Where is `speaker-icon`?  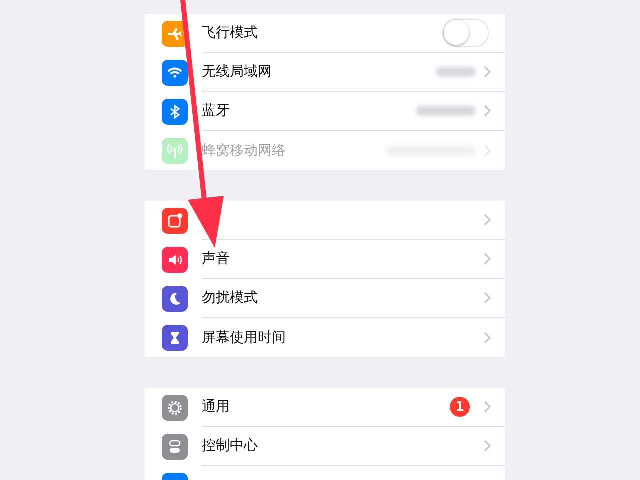 speaker-icon is located at coordinates (175, 259).